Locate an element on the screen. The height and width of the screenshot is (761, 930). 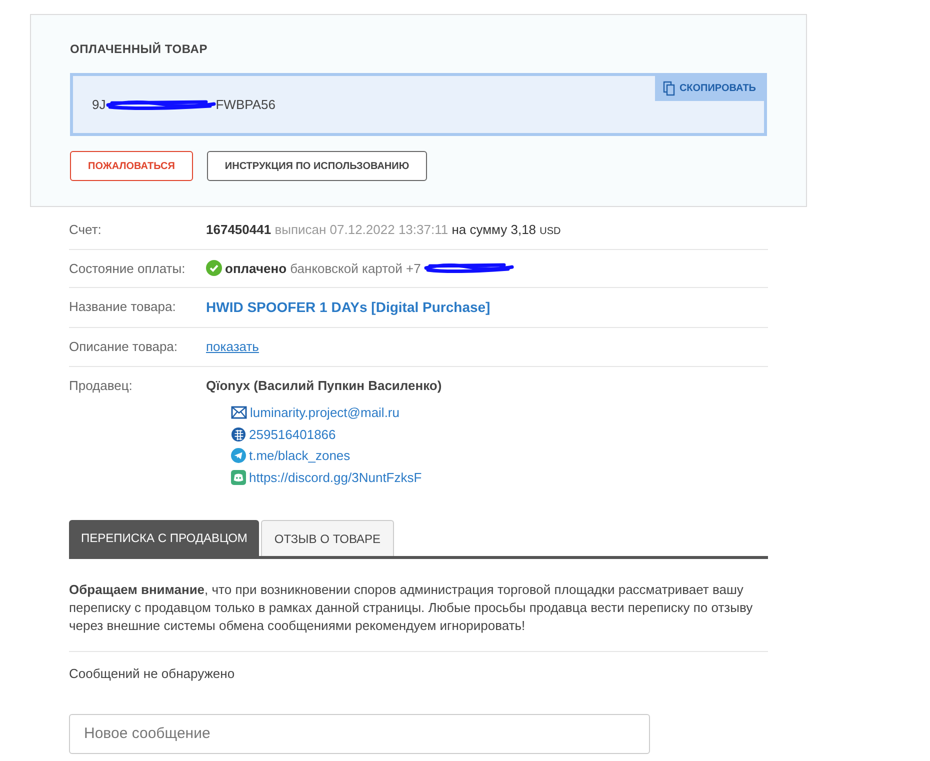
envelope-icon is located at coordinates (239, 413).